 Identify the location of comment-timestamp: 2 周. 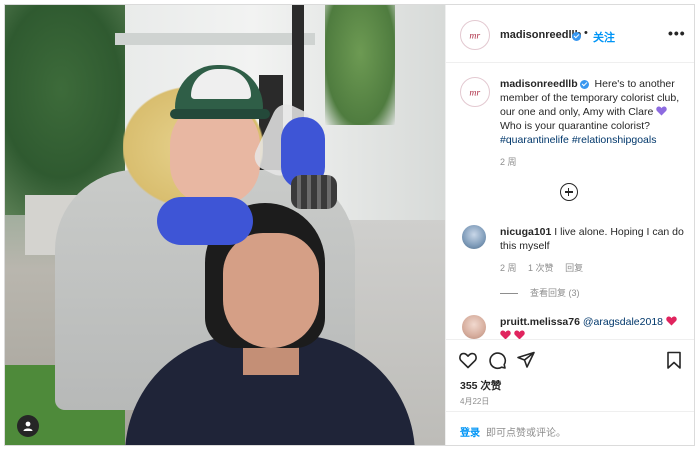
(508, 268).